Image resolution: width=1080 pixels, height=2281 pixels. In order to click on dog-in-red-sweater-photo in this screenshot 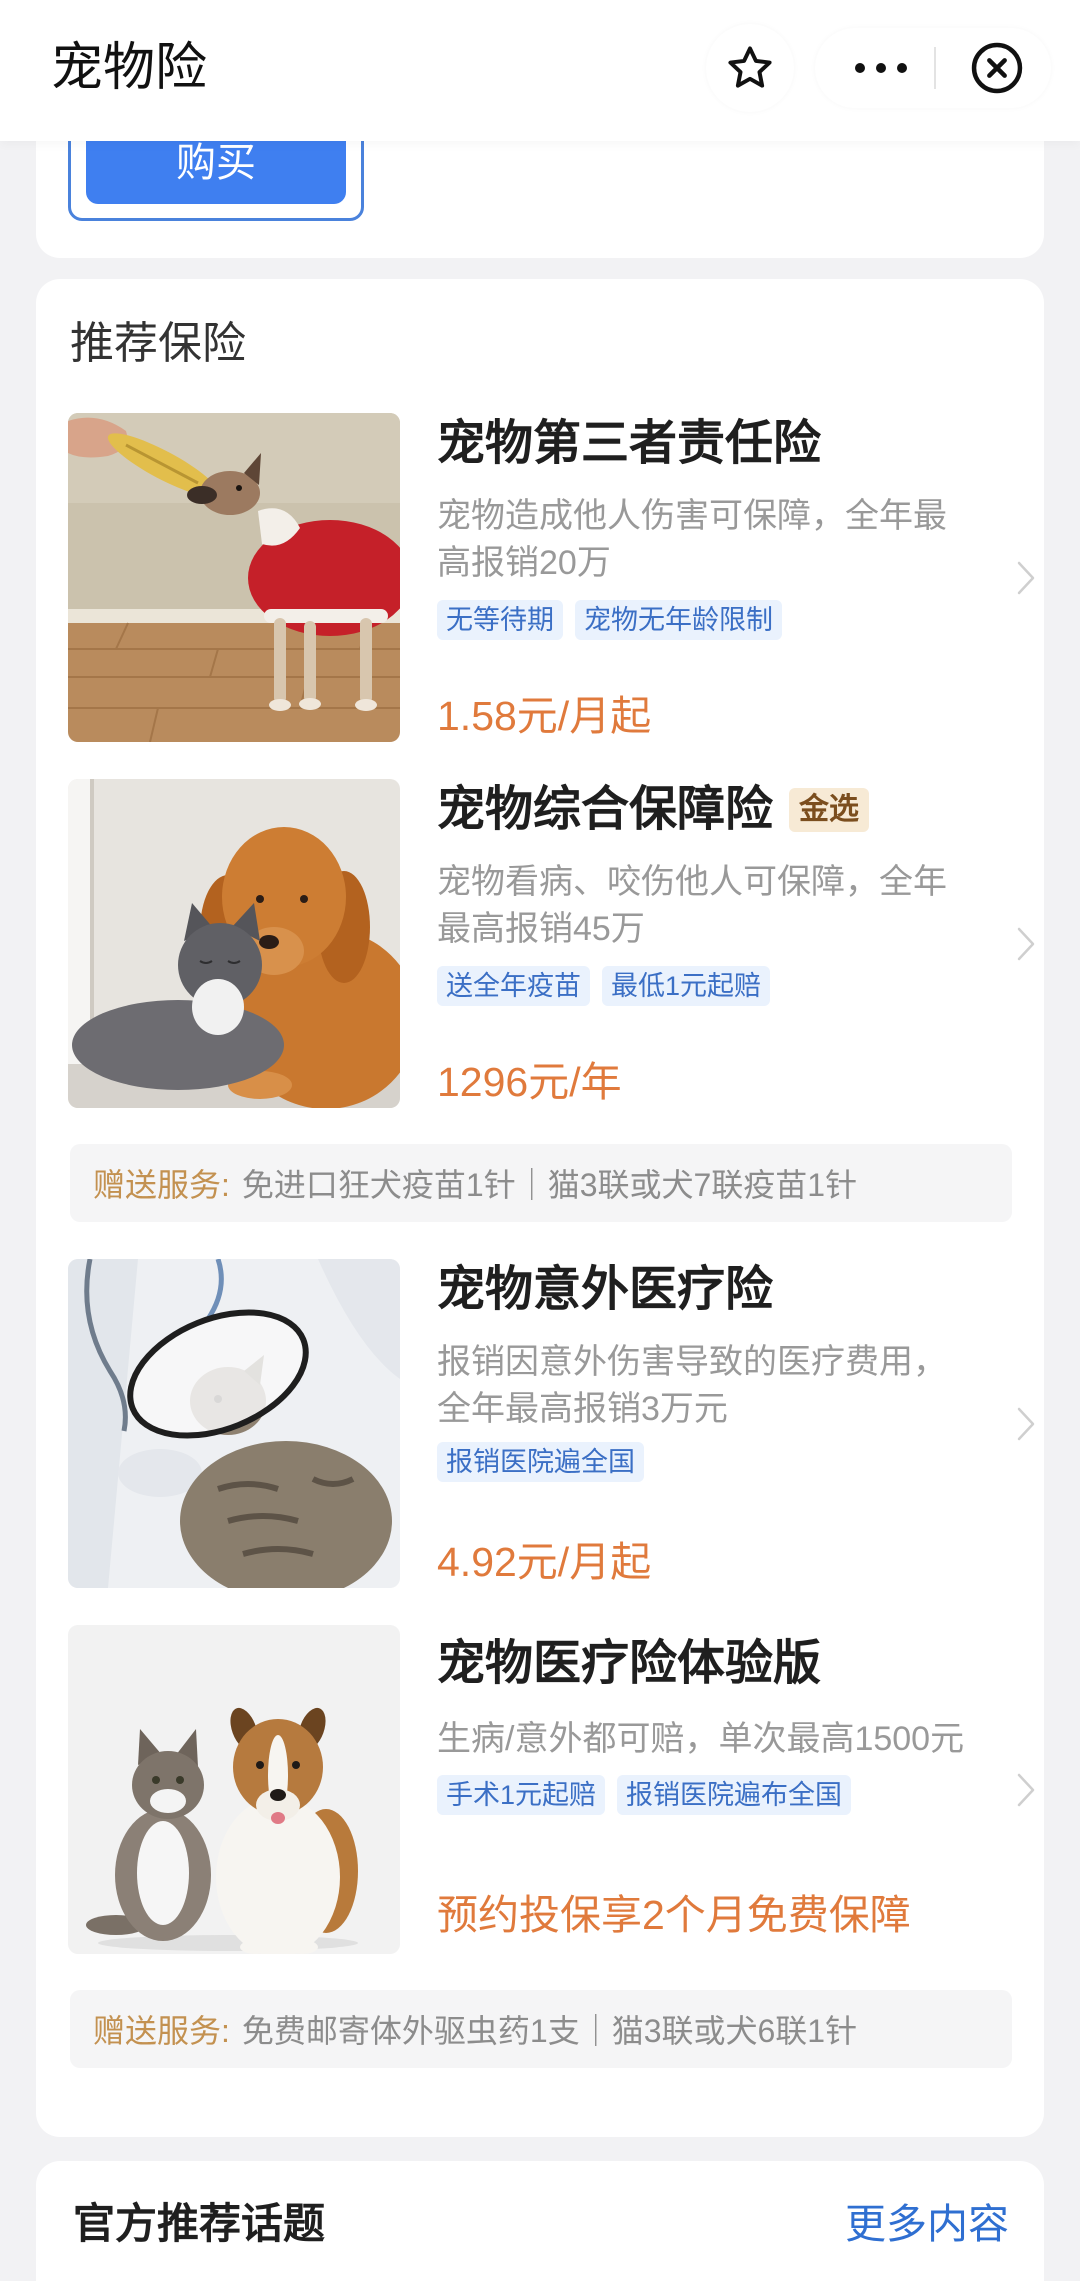, I will do `click(234, 577)`.